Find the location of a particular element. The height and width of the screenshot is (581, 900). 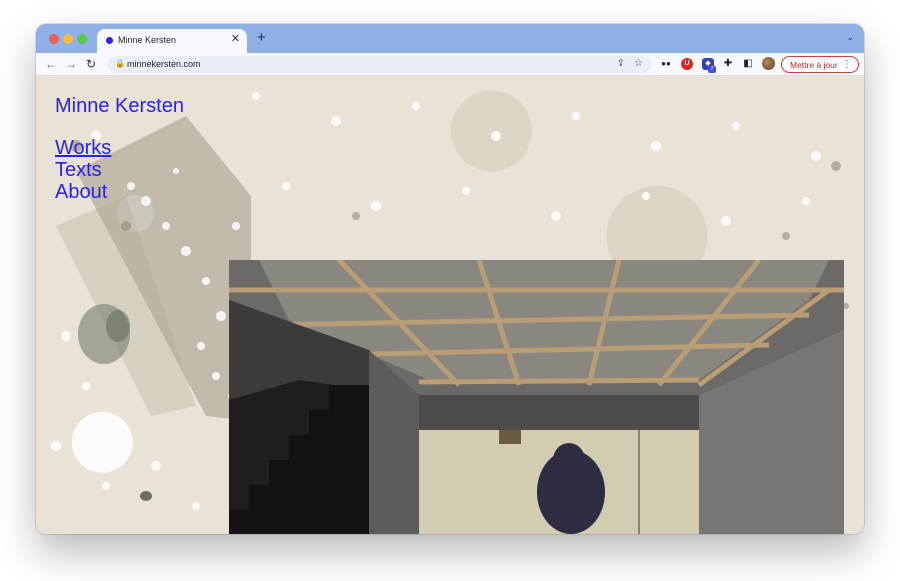

plus-icon: + is located at coordinates (261, 38).